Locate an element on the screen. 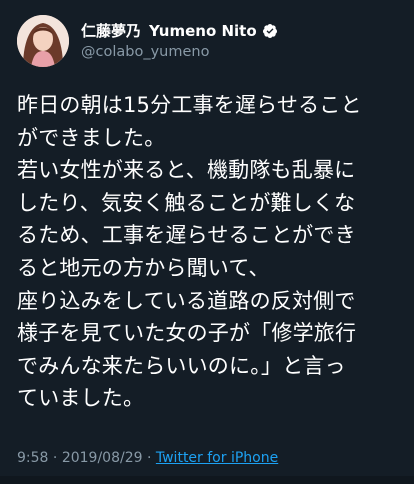 Image resolution: width=414 pixels, height=484 pixels. tweet-line: でみんな来たらいいのに。」と言っ is located at coordinates (181, 365).